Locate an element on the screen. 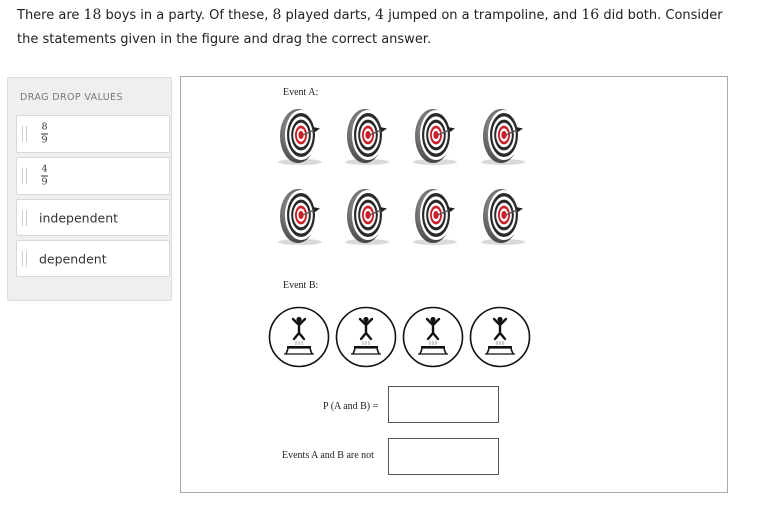 Image resolution: width=762 pixels, height=520 pixels. drop-zone-probability is located at coordinates (443, 404).